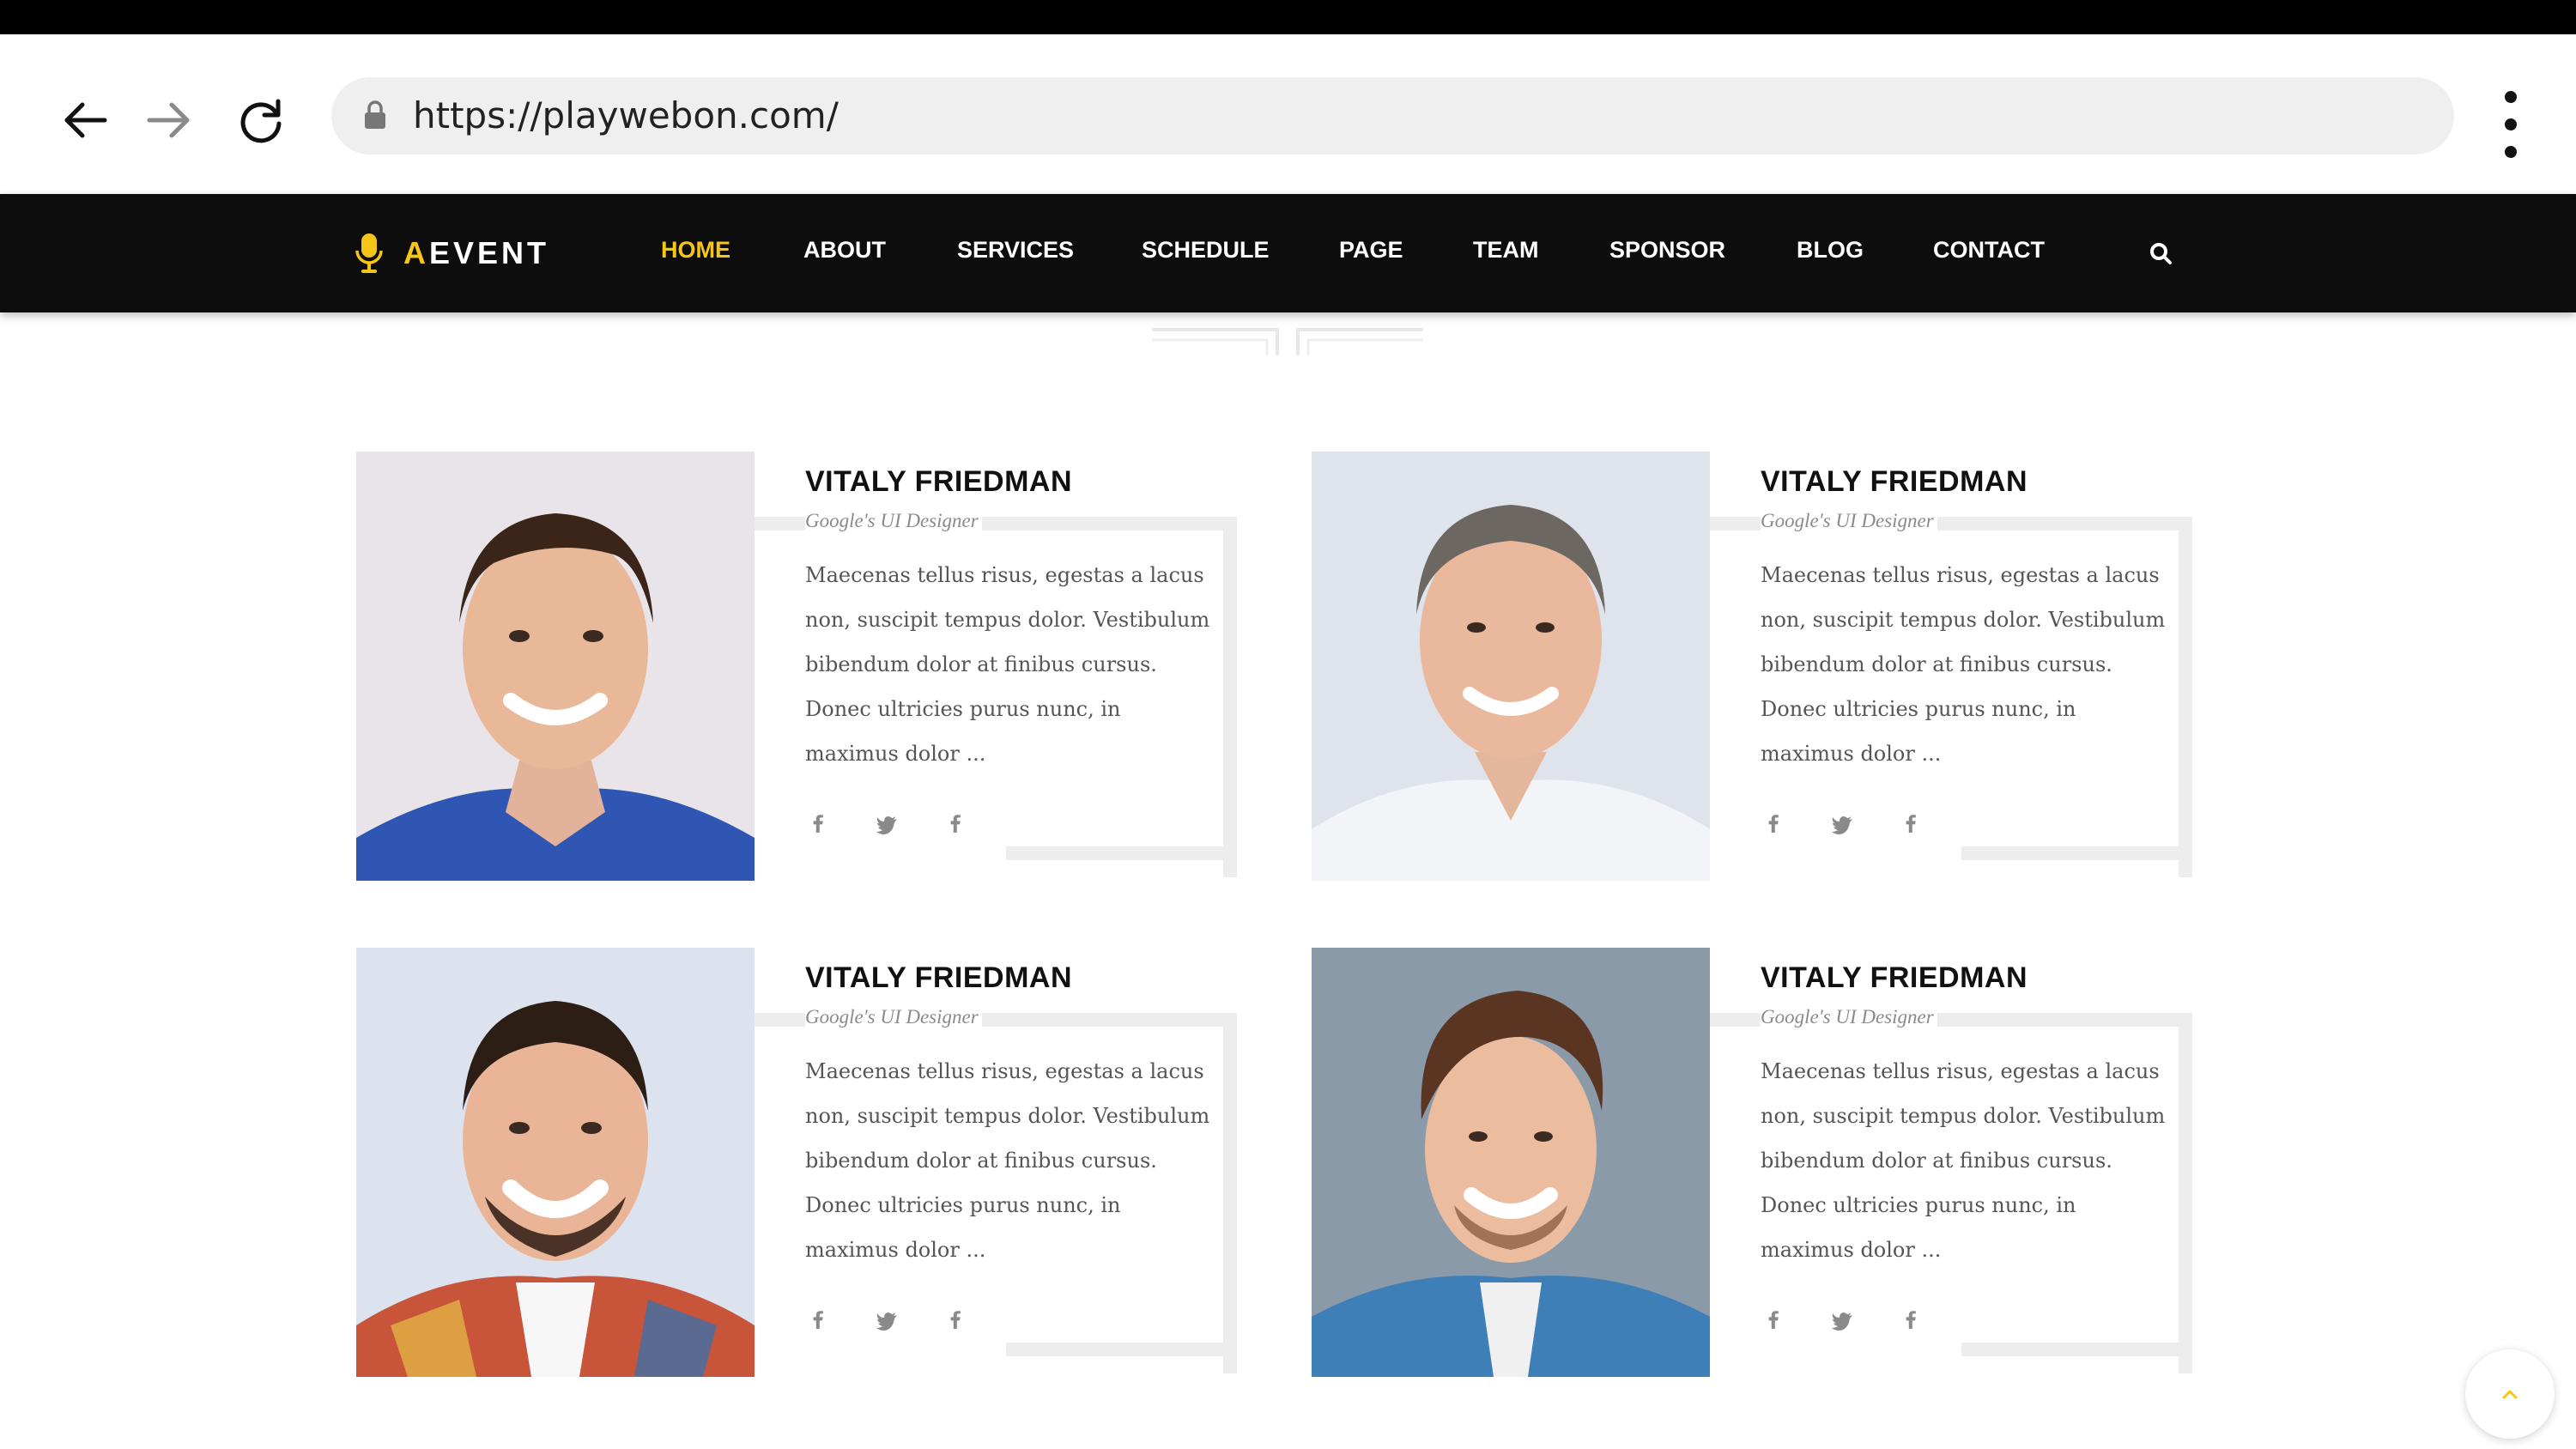 This screenshot has height=1449, width=2576. I want to click on back-button, so click(86, 121).